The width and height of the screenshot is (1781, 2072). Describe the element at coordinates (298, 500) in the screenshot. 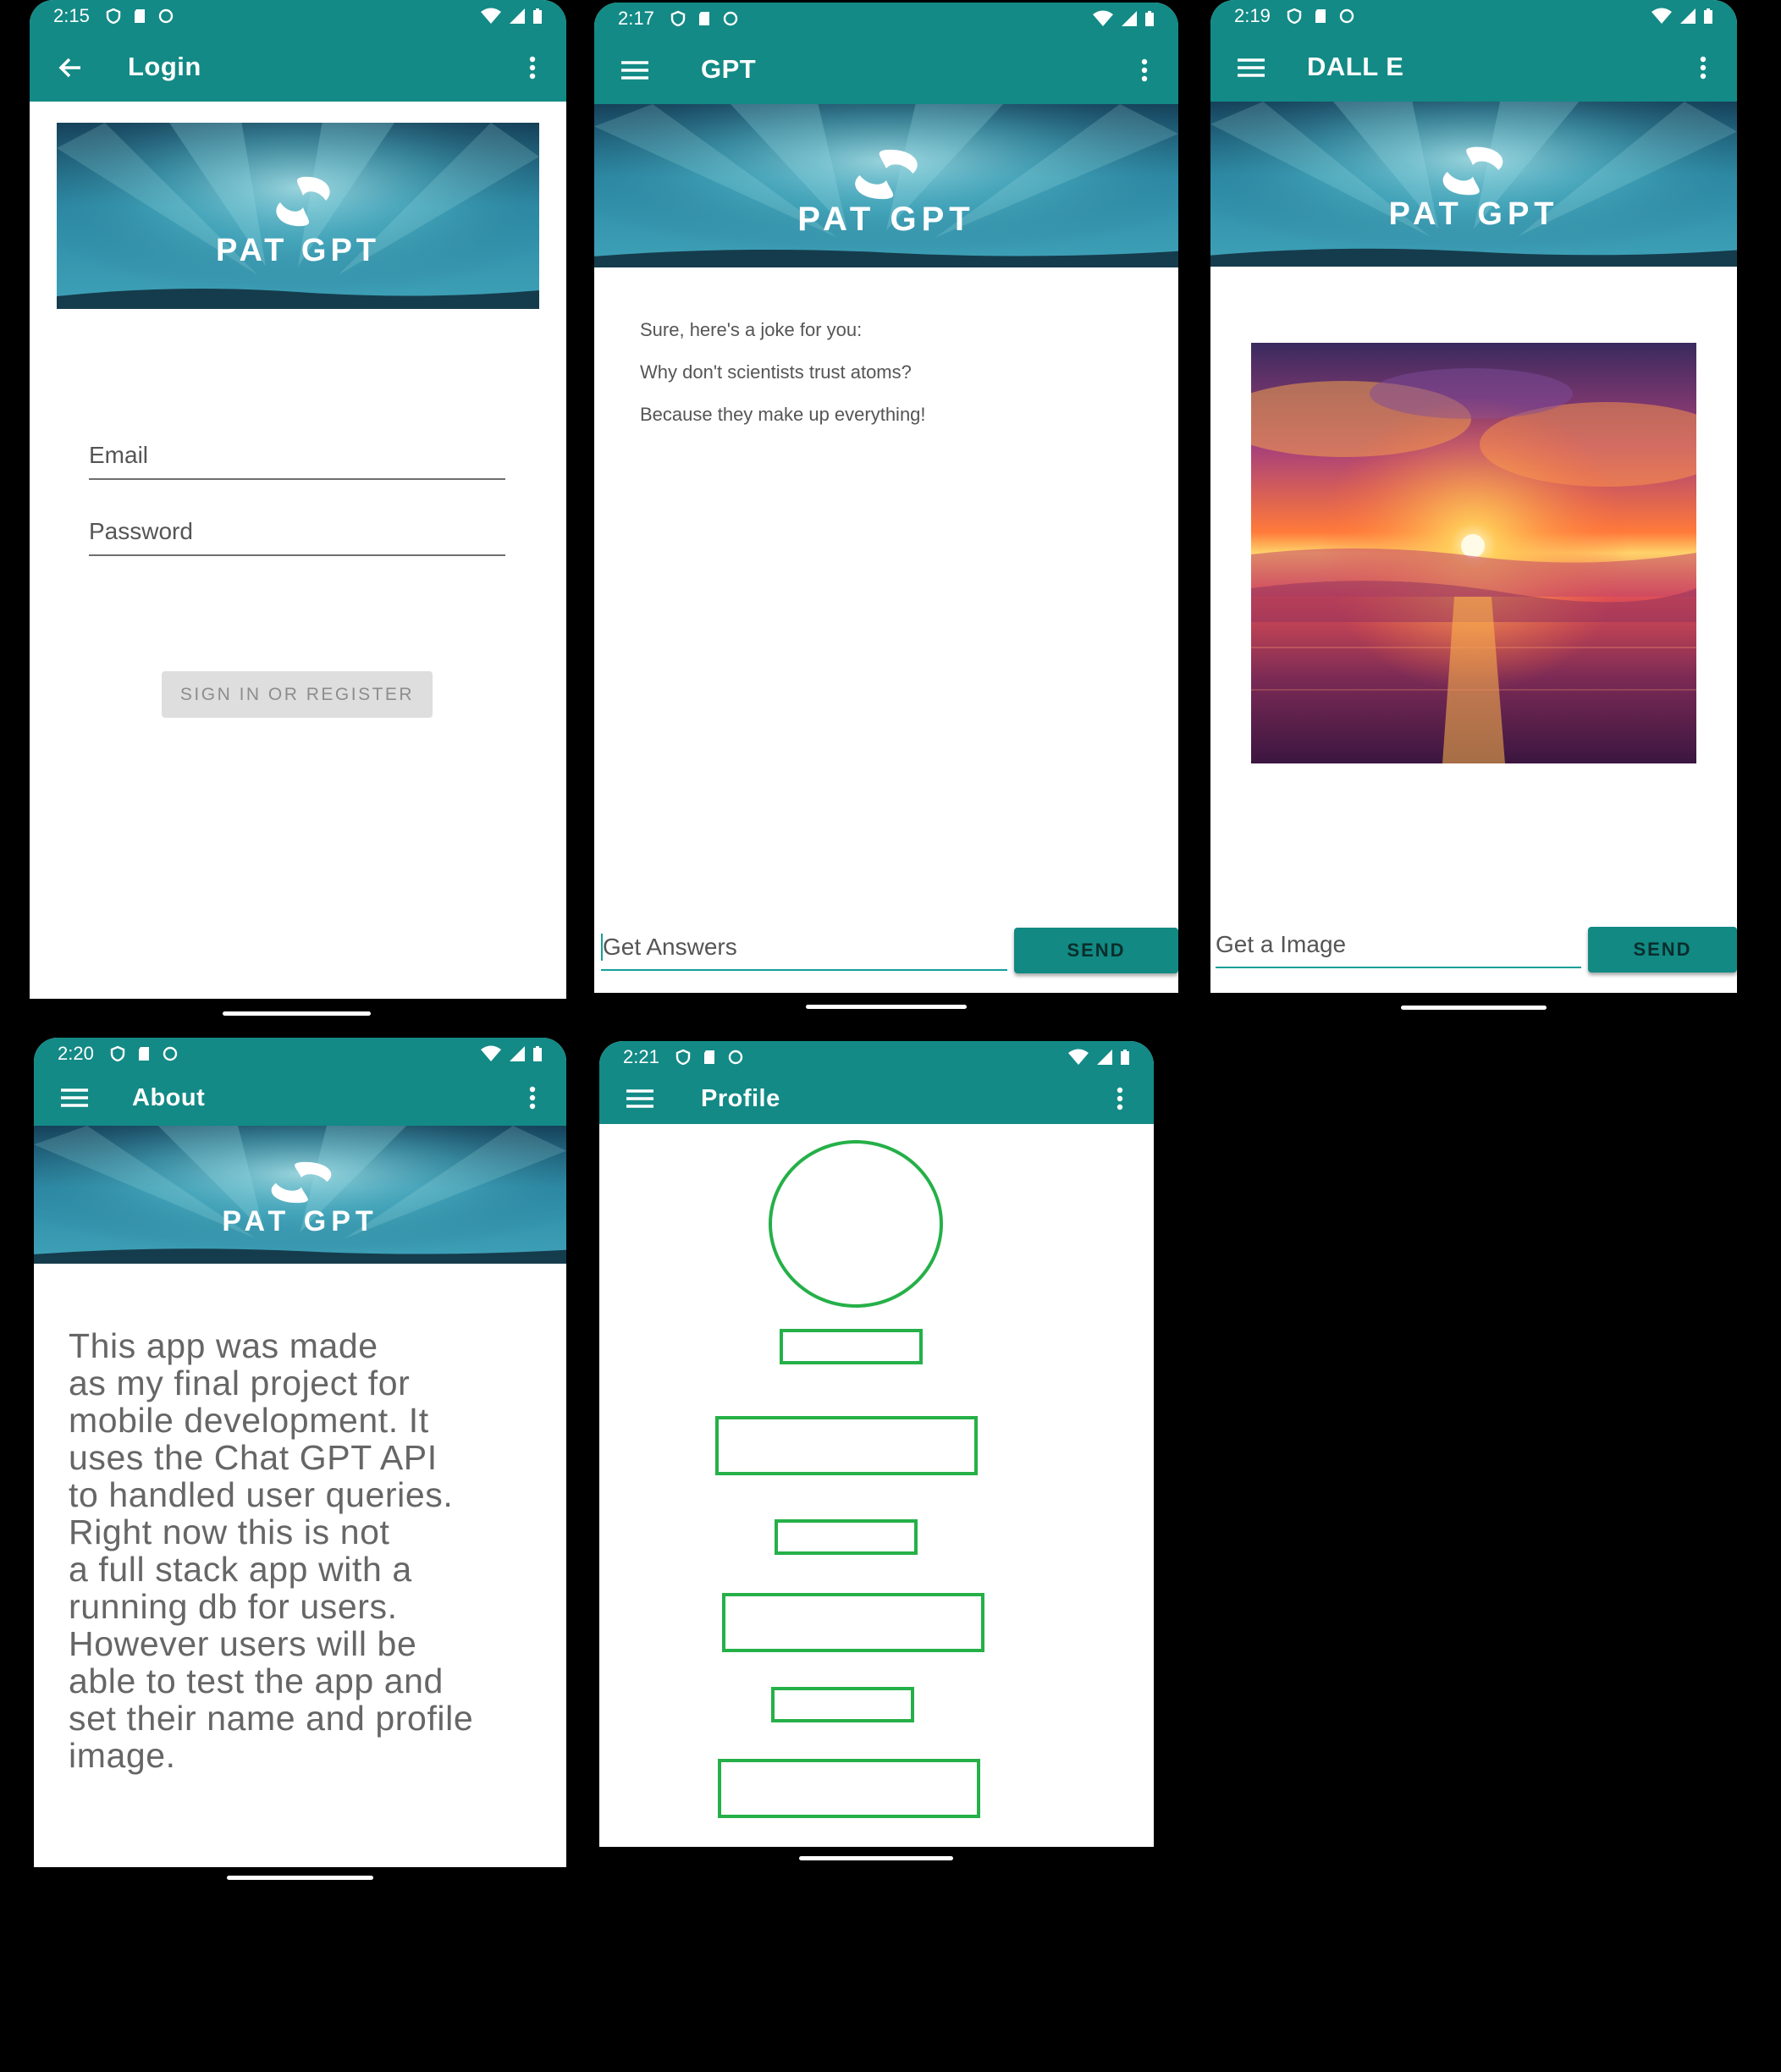

I see `login-screen: 2:15 Login PAT GPT SIGN IN OR REGISTER` at that location.